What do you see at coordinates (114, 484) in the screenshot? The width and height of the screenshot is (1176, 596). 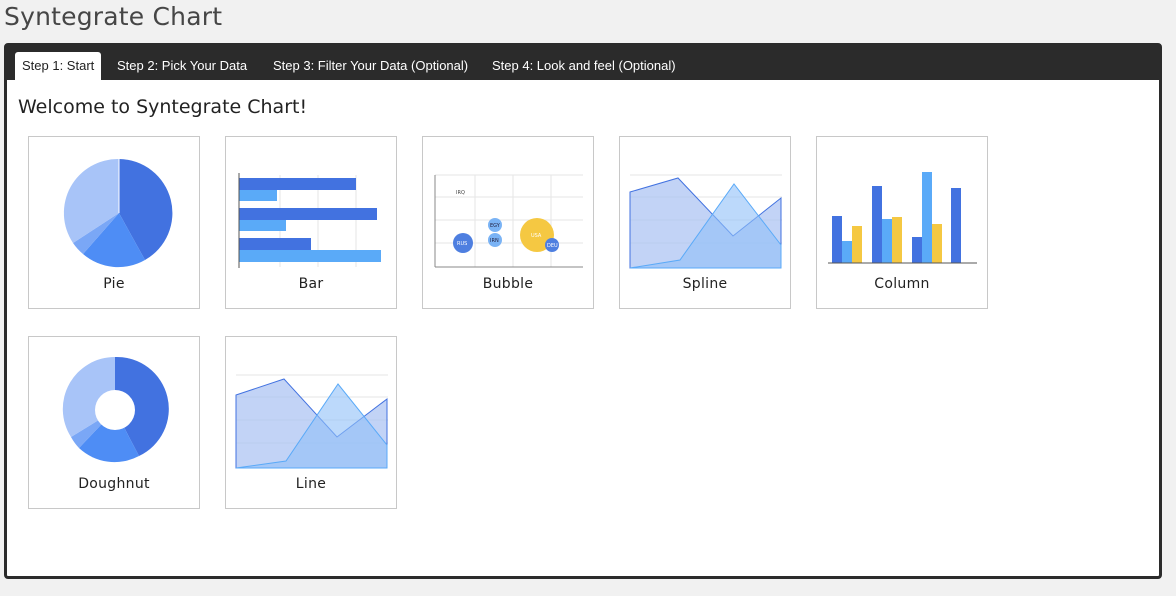 I see `chart-type-label: Doughnut` at bounding box center [114, 484].